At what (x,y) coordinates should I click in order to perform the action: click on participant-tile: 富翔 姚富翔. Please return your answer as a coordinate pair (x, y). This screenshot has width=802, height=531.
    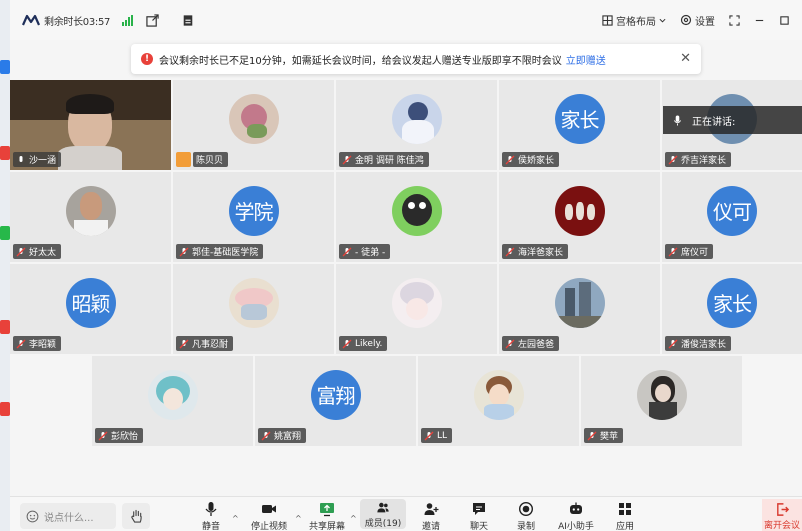
    Looking at the image, I should click on (335, 401).